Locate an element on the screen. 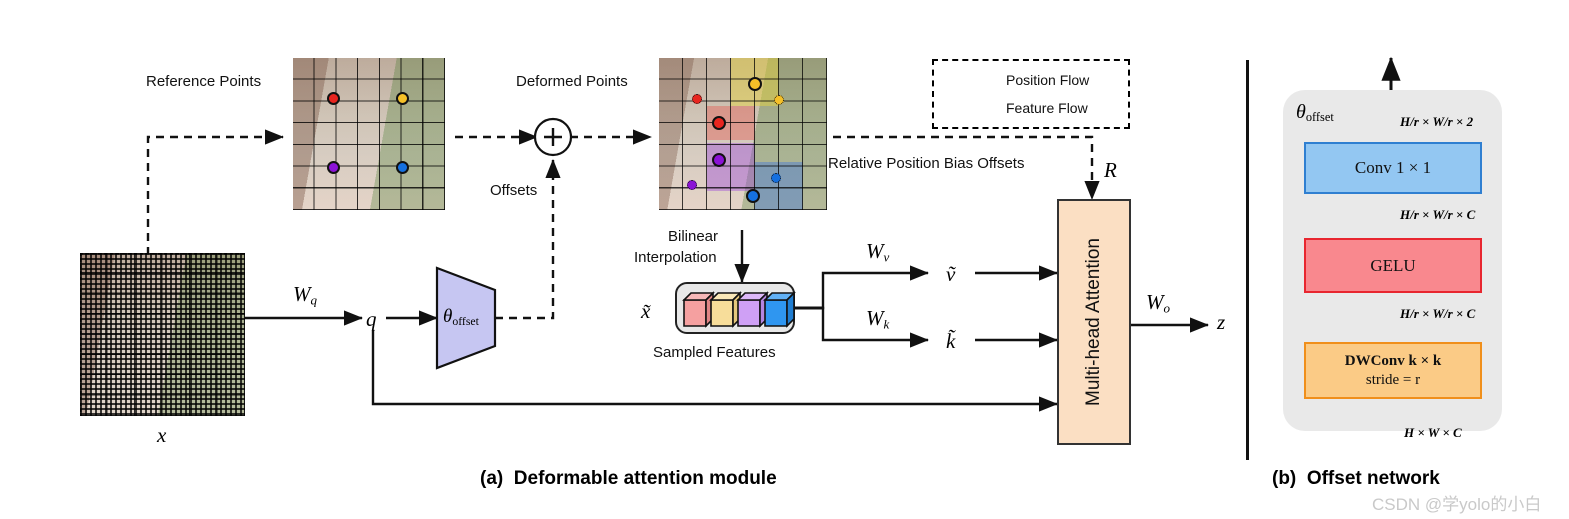 Image resolution: width=1569 pixels, height=519 pixels. multi-head-attention-label: Multi-head Attention is located at coordinates (1093, 322).